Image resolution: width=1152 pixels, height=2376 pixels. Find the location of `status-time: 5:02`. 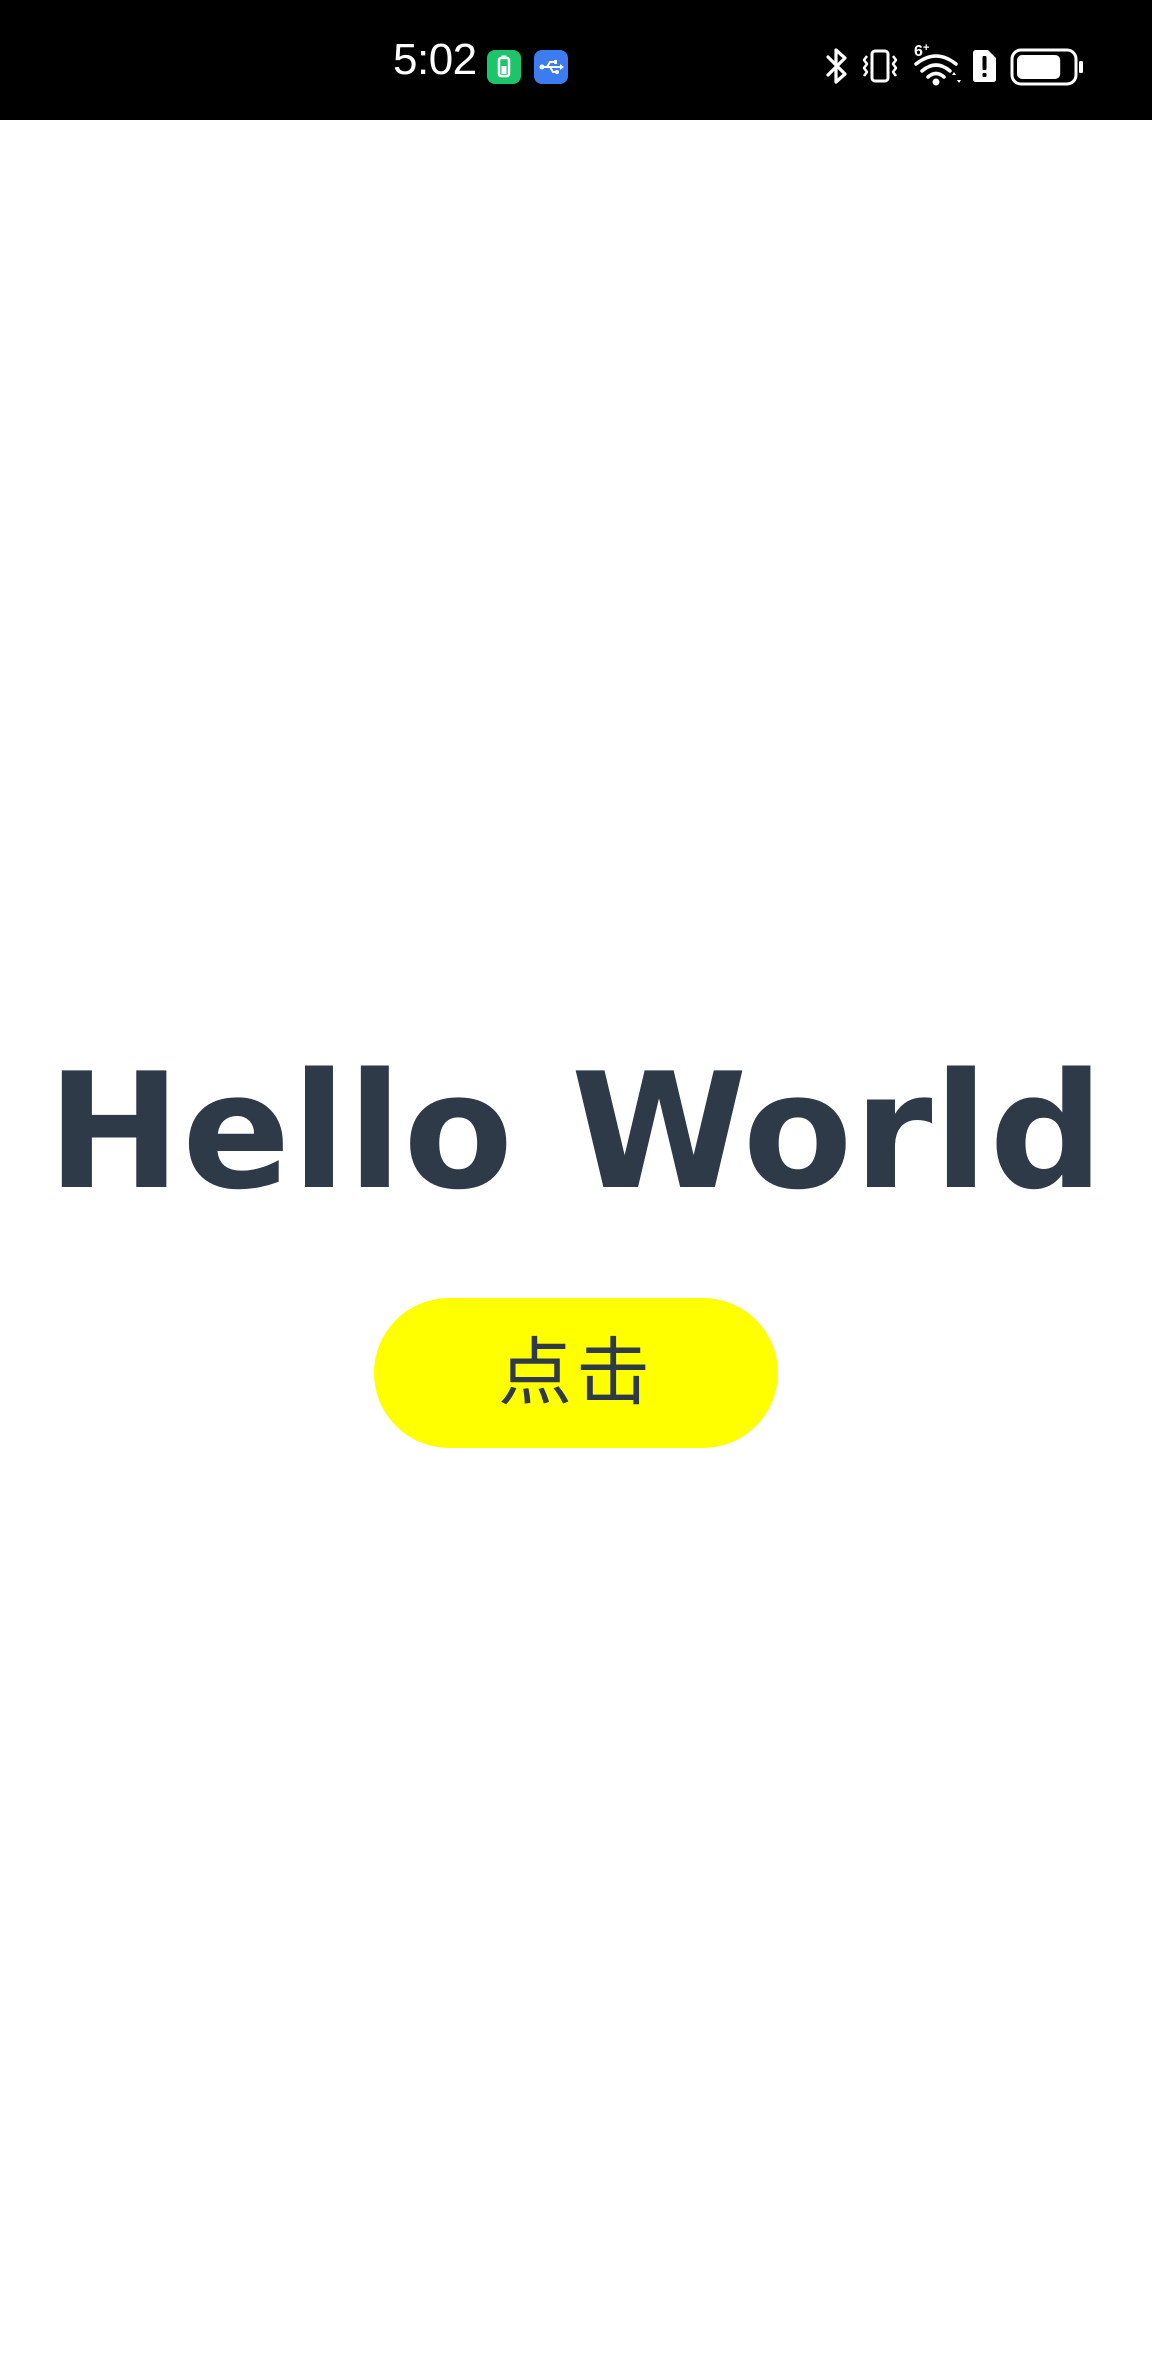

status-time: 5:02 is located at coordinates (435, 59).